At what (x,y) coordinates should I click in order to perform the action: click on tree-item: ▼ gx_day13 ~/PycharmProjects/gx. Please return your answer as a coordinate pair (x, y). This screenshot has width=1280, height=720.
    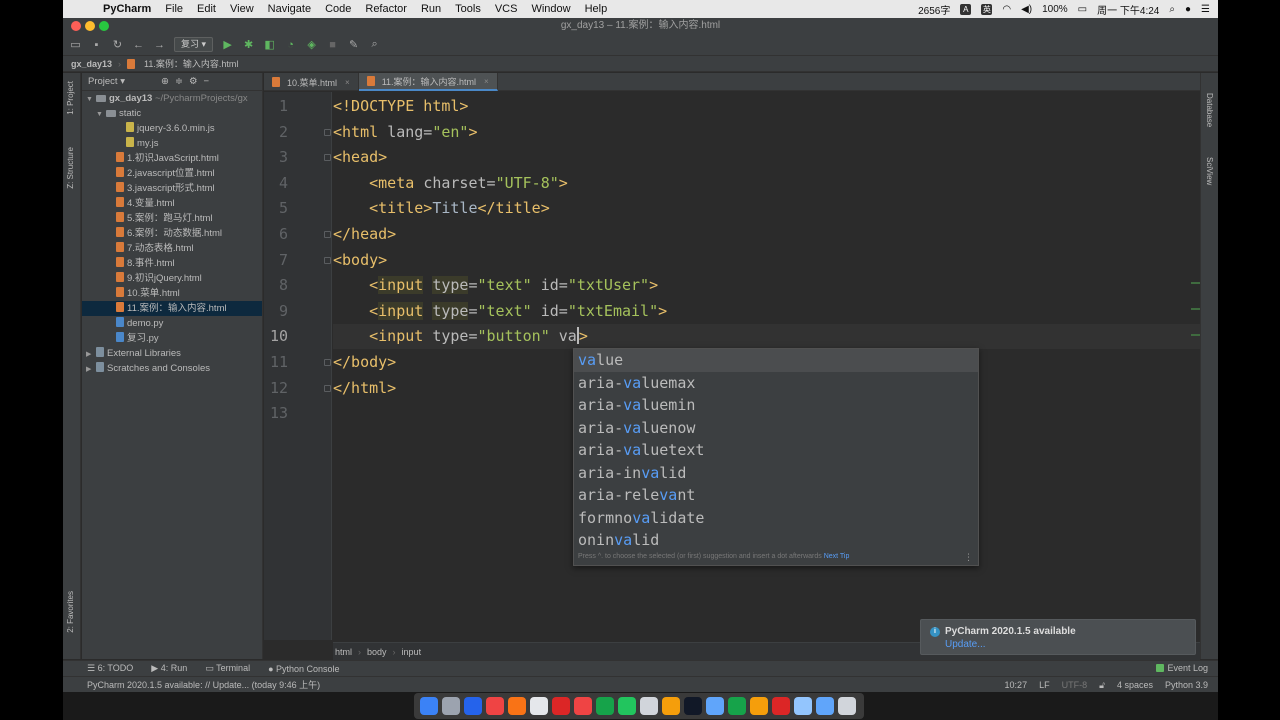
    Looking at the image, I should click on (172, 98).